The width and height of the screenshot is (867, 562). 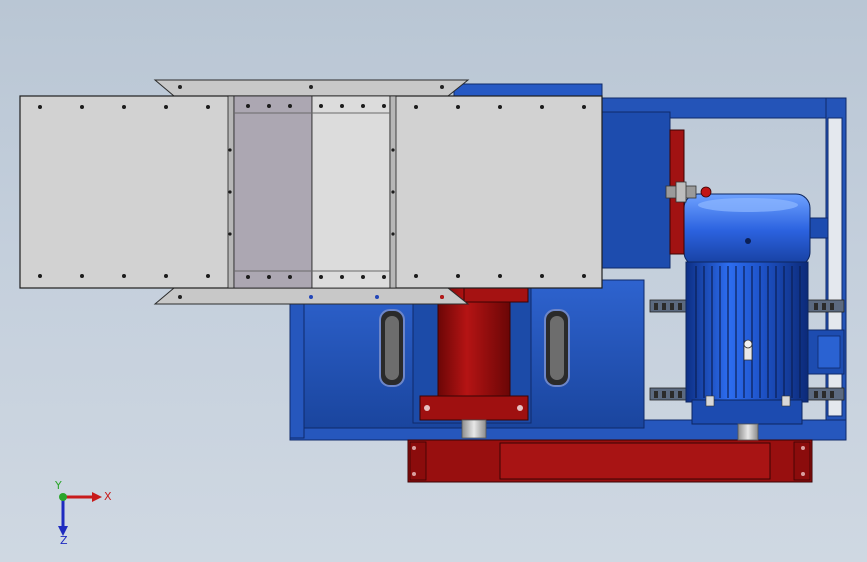 What do you see at coordinates (64, 540) in the screenshot?
I see `z-axis-label: Z` at bounding box center [64, 540].